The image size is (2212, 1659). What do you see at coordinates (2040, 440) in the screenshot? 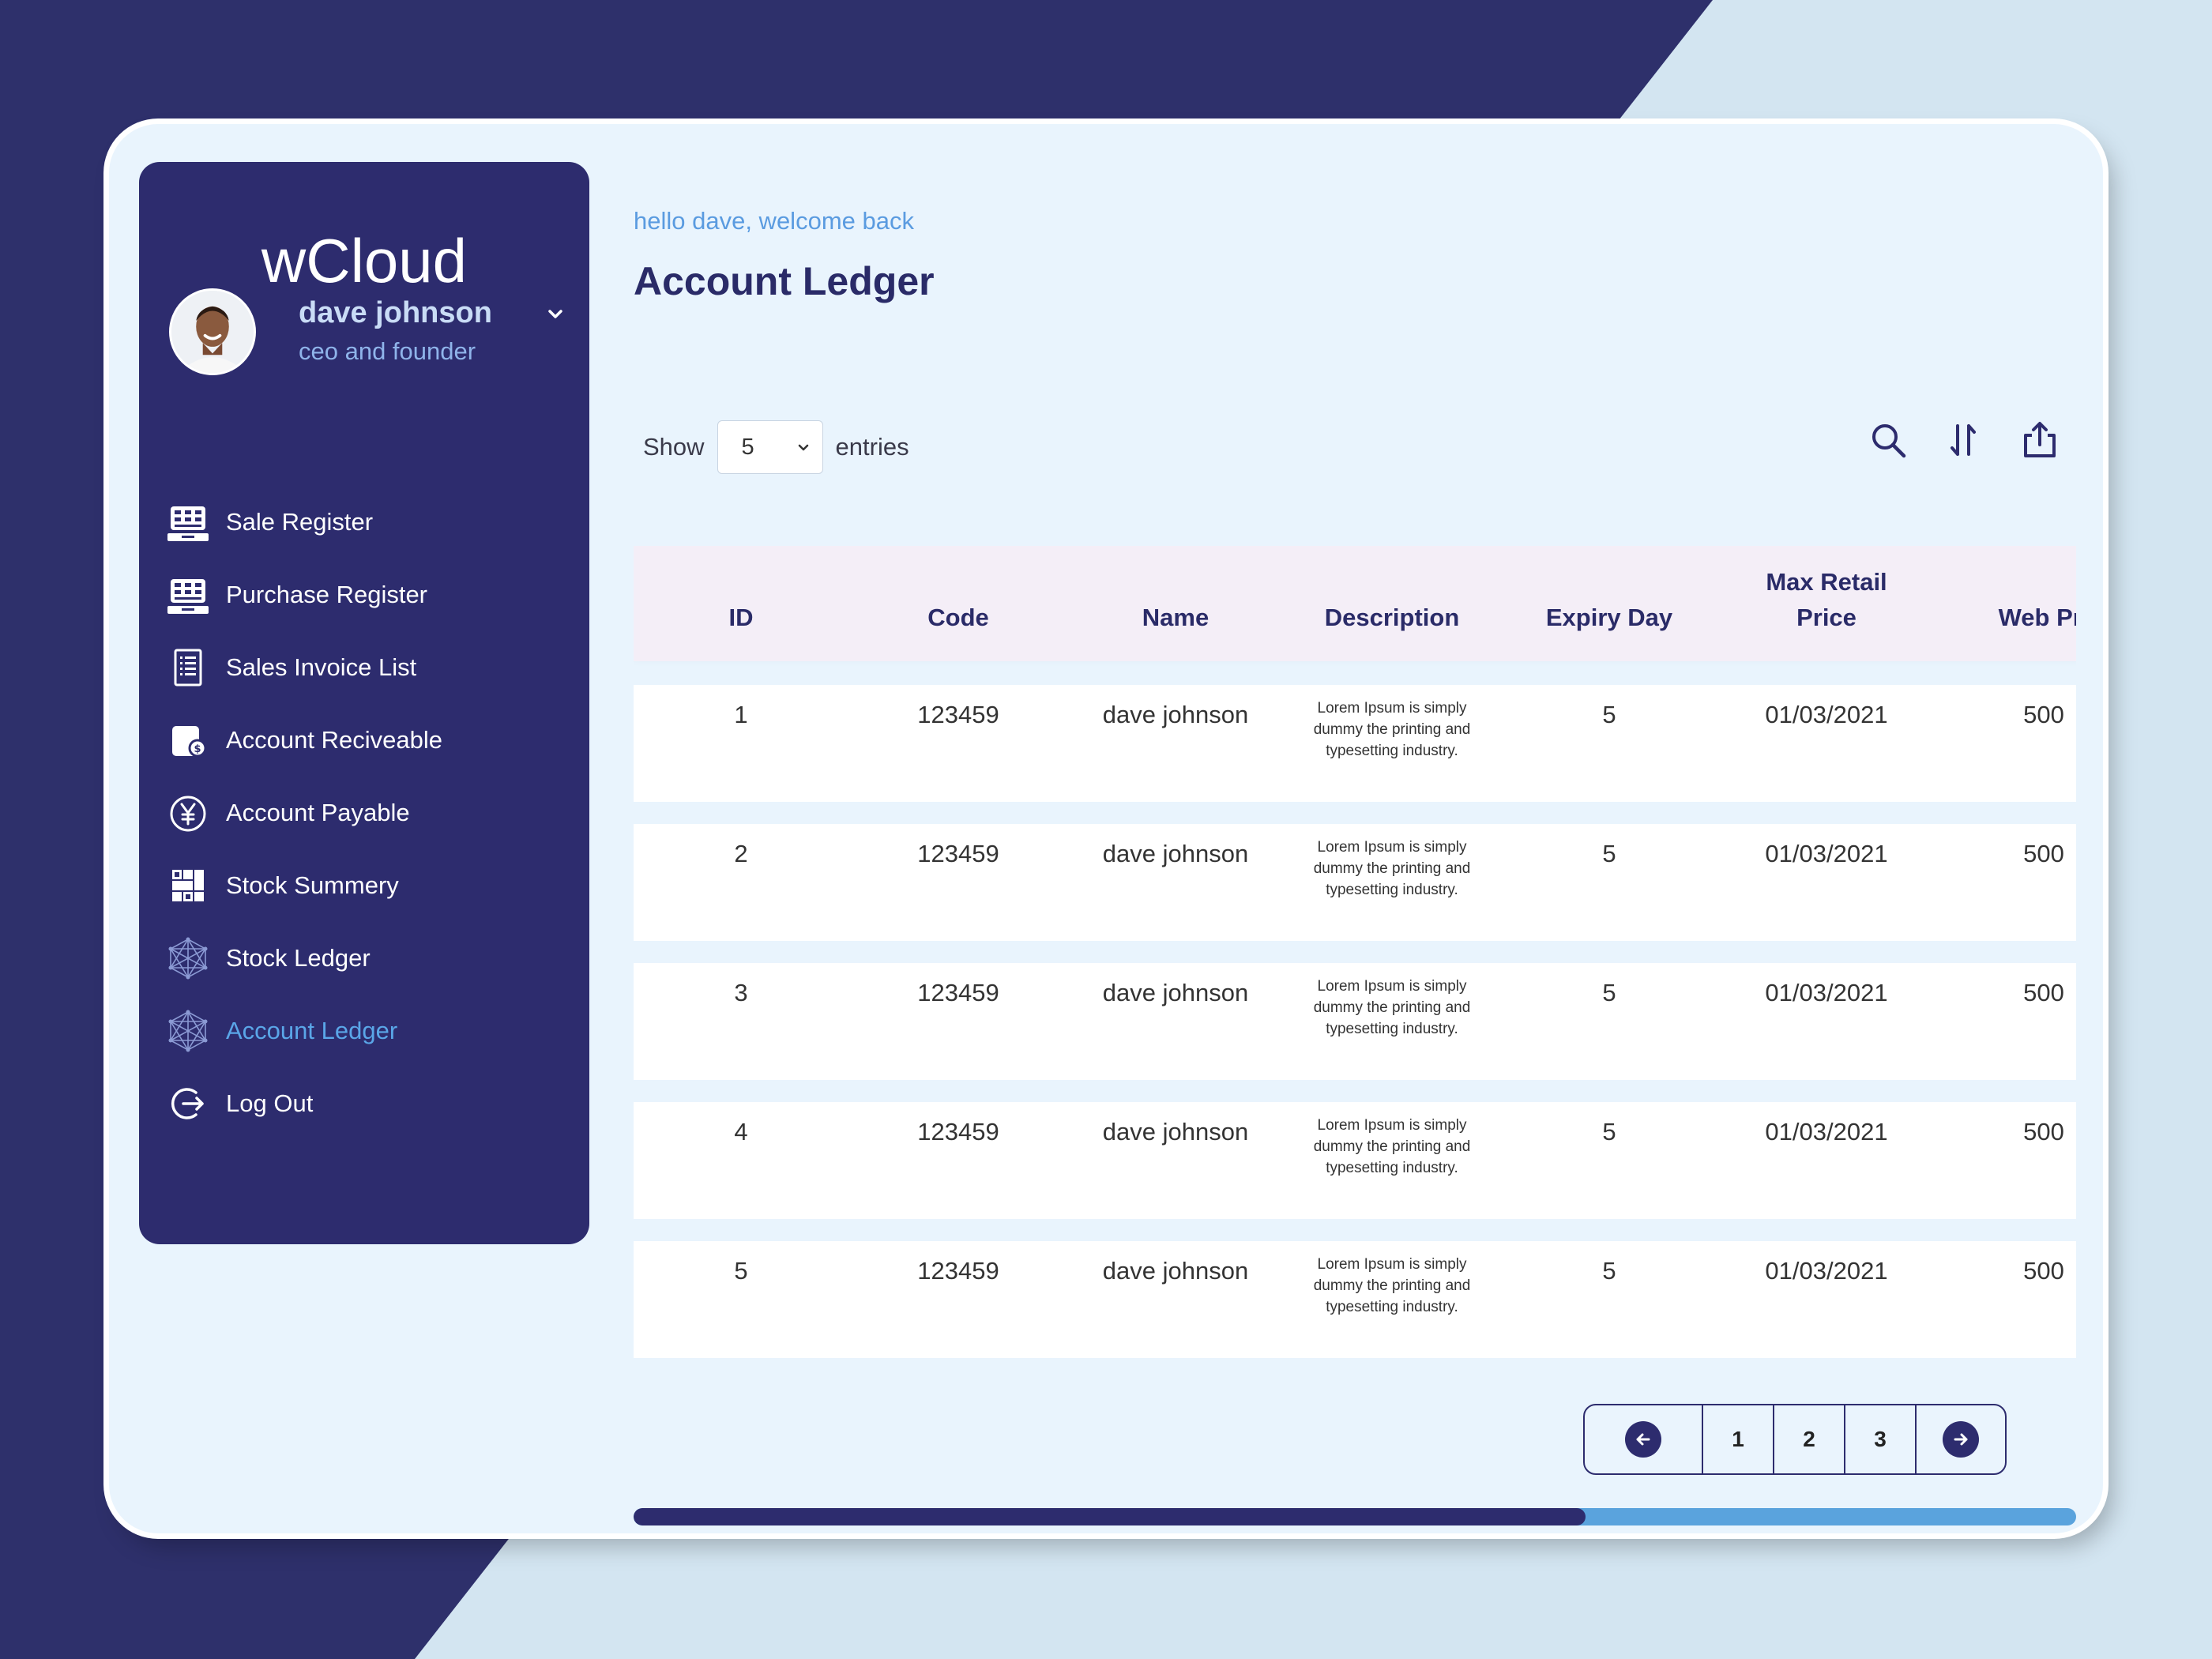
I see `export-button` at bounding box center [2040, 440].